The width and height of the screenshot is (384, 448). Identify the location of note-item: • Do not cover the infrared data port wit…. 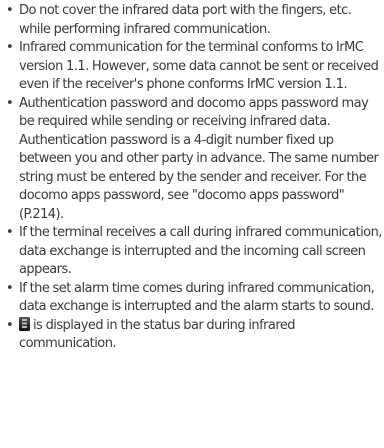
(194, 20).